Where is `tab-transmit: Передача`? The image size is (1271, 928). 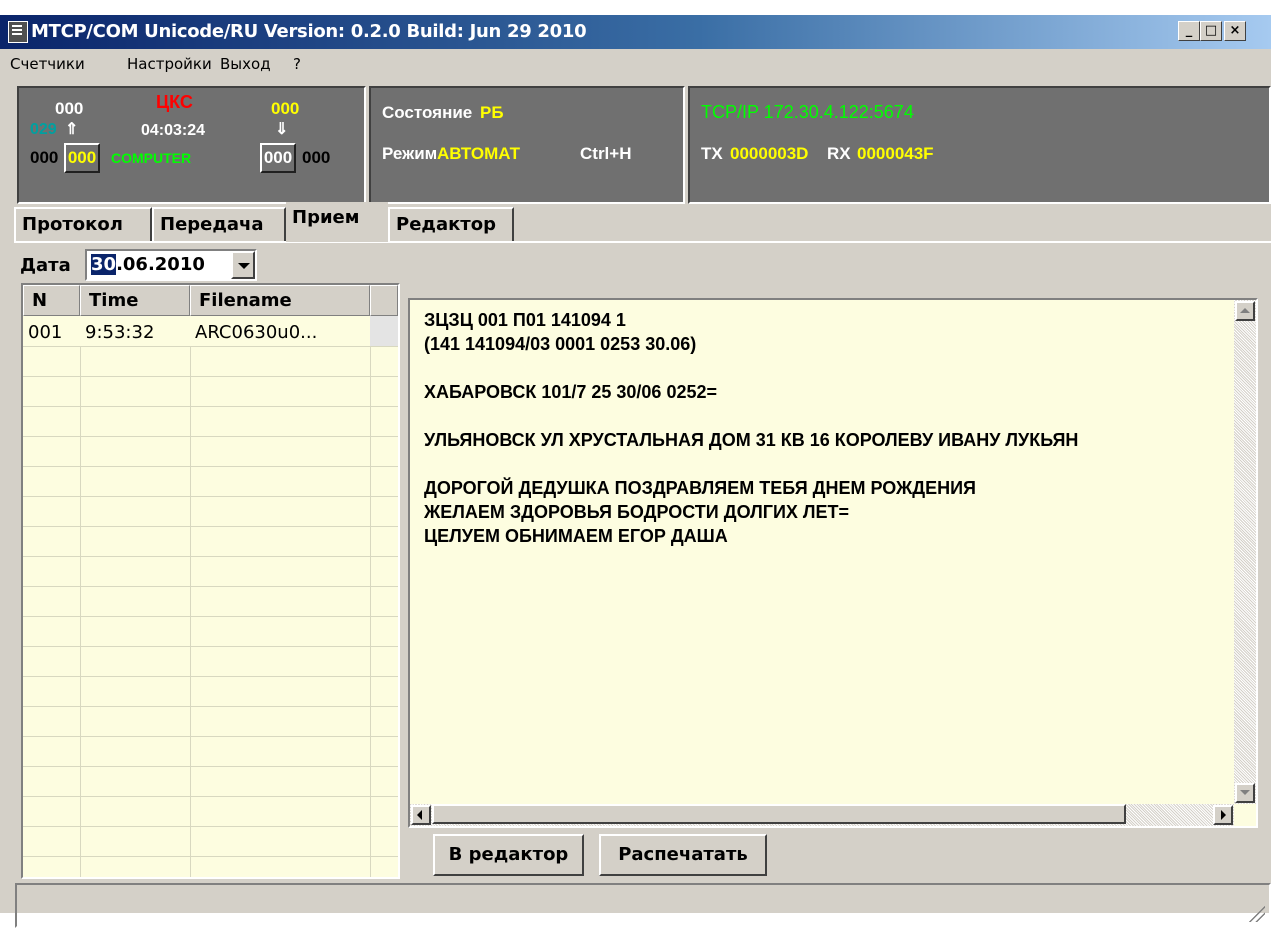
tab-transmit: Передача is located at coordinates (219, 224).